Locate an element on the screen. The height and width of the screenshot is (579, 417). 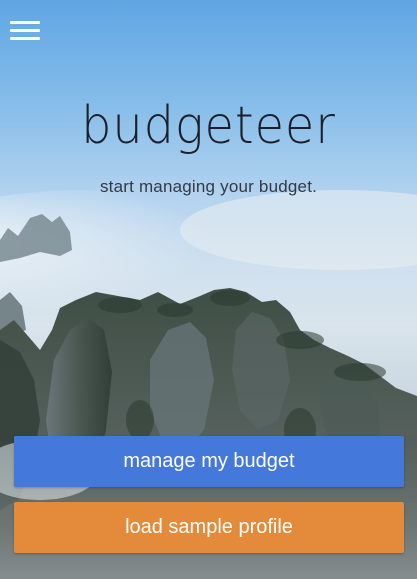
manage-budget-button: manage my budget is located at coordinates (209, 461).